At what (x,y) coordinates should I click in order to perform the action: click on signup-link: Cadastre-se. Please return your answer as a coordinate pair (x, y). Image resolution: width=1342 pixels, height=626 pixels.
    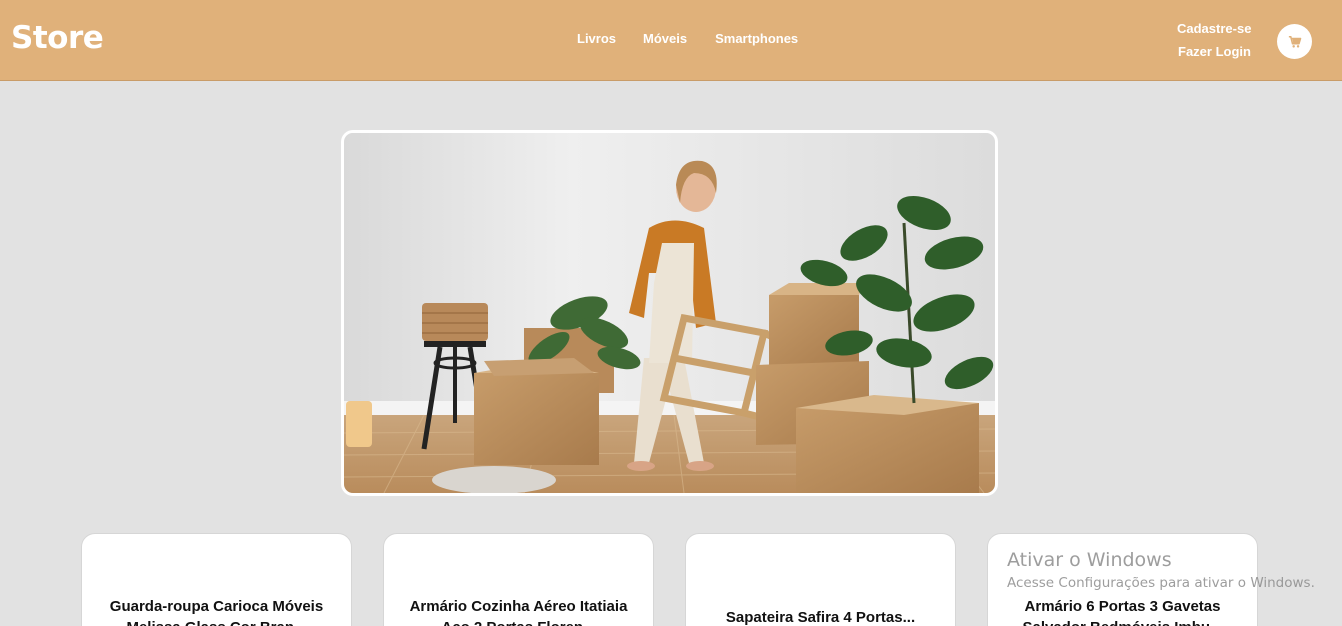
    Looking at the image, I should click on (1217, 29).